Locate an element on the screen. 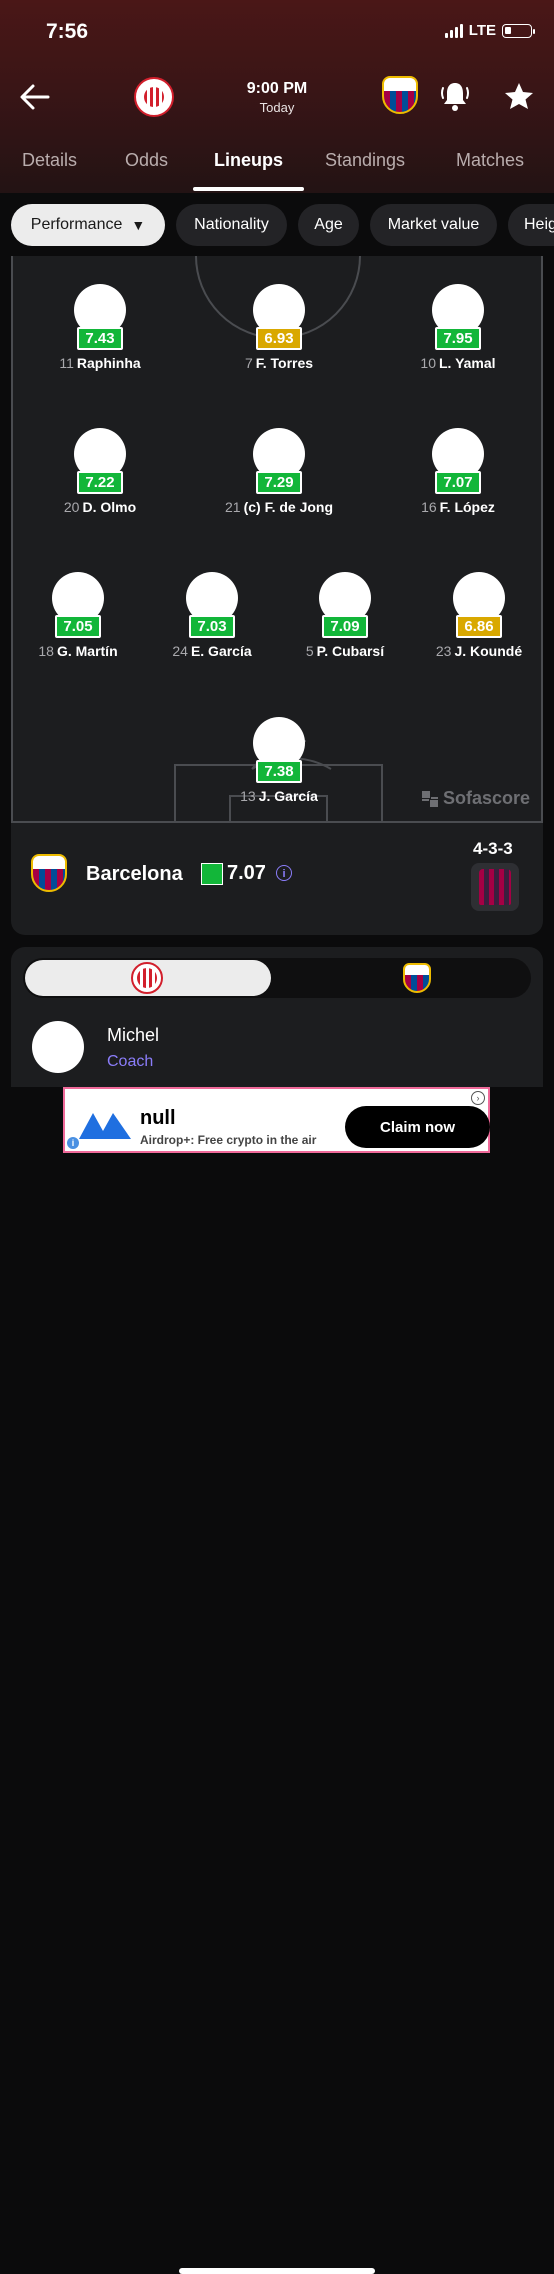  coach-role: Coach is located at coordinates (130, 1061).